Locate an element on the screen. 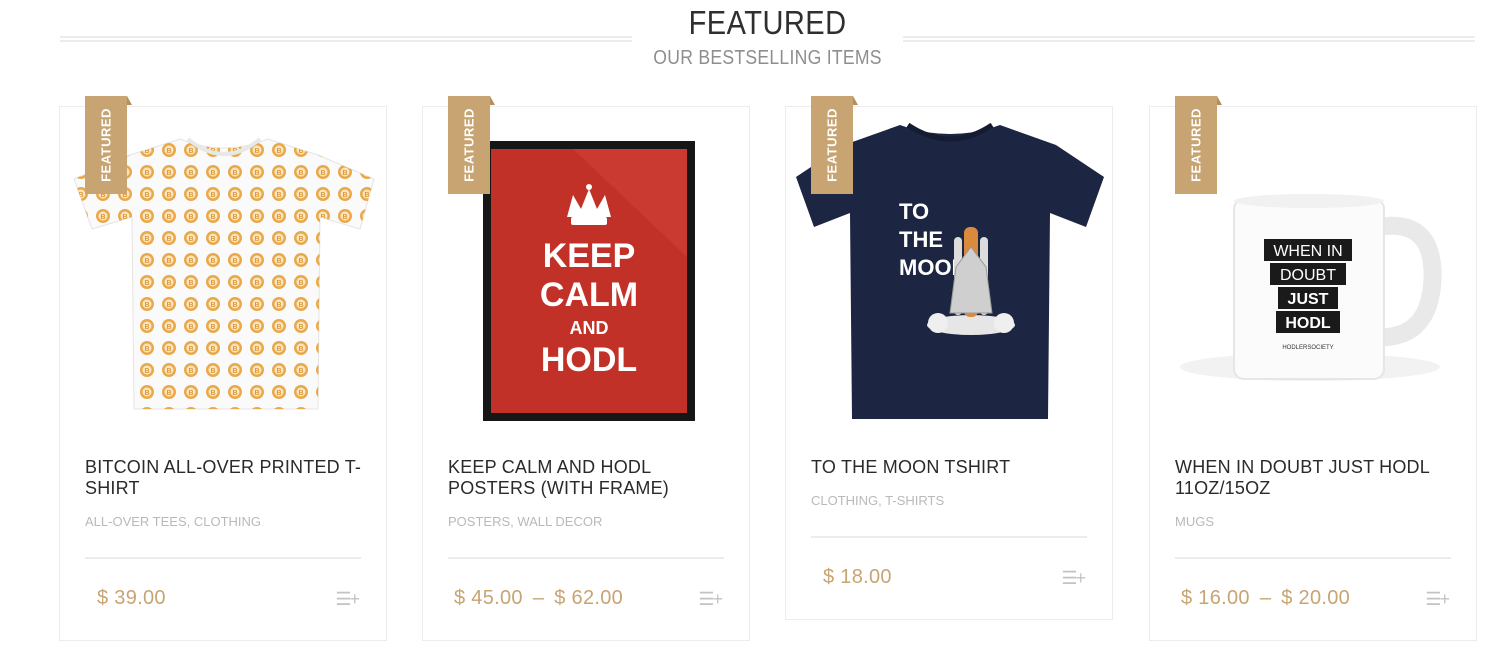 The height and width of the screenshot is (662, 1500). product-price: $ 39.00 is located at coordinates (131, 598).